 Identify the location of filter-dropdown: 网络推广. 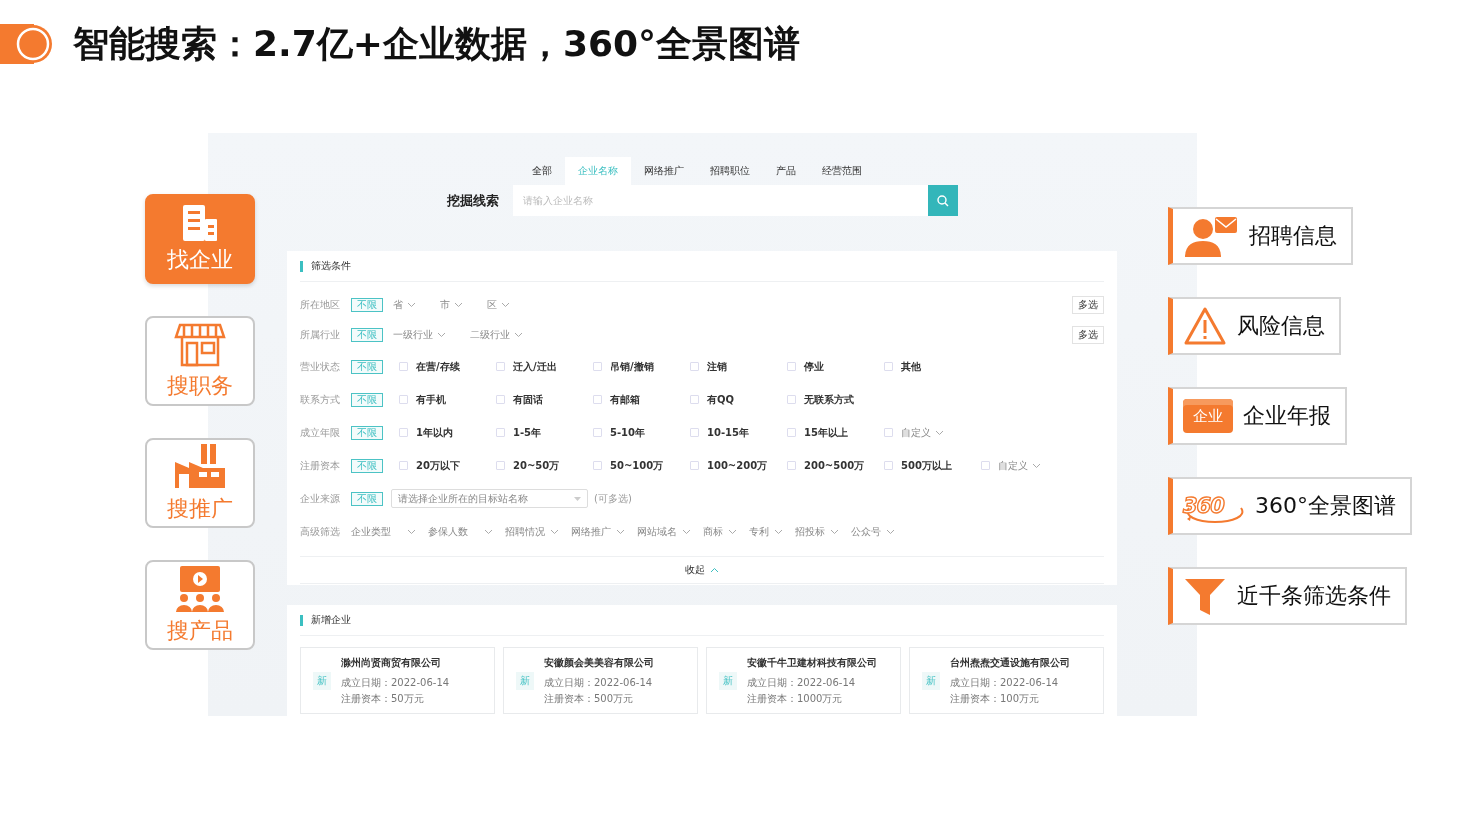
(598, 531).